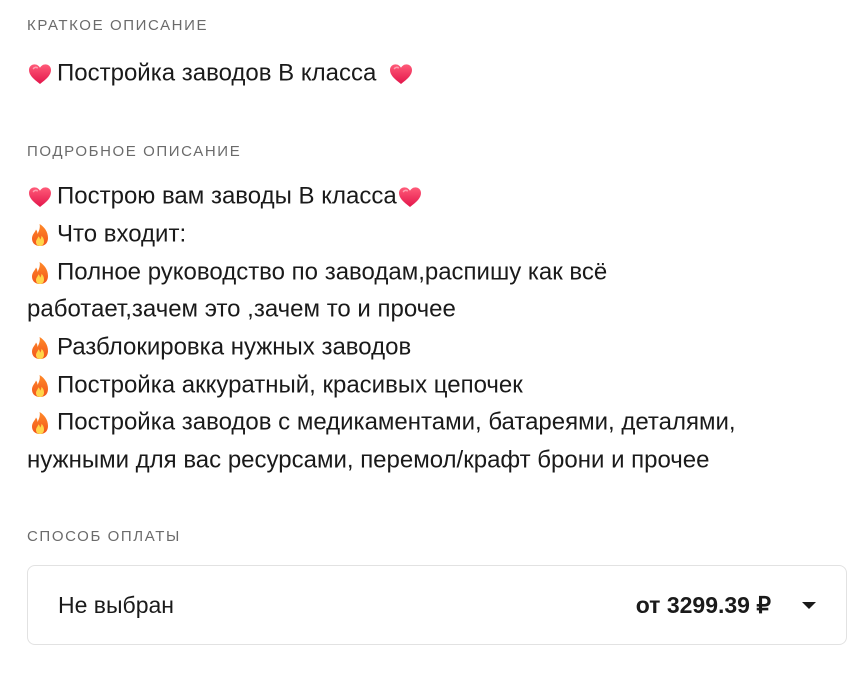  I want to click on chevron-down-icon, so click(809, 605).